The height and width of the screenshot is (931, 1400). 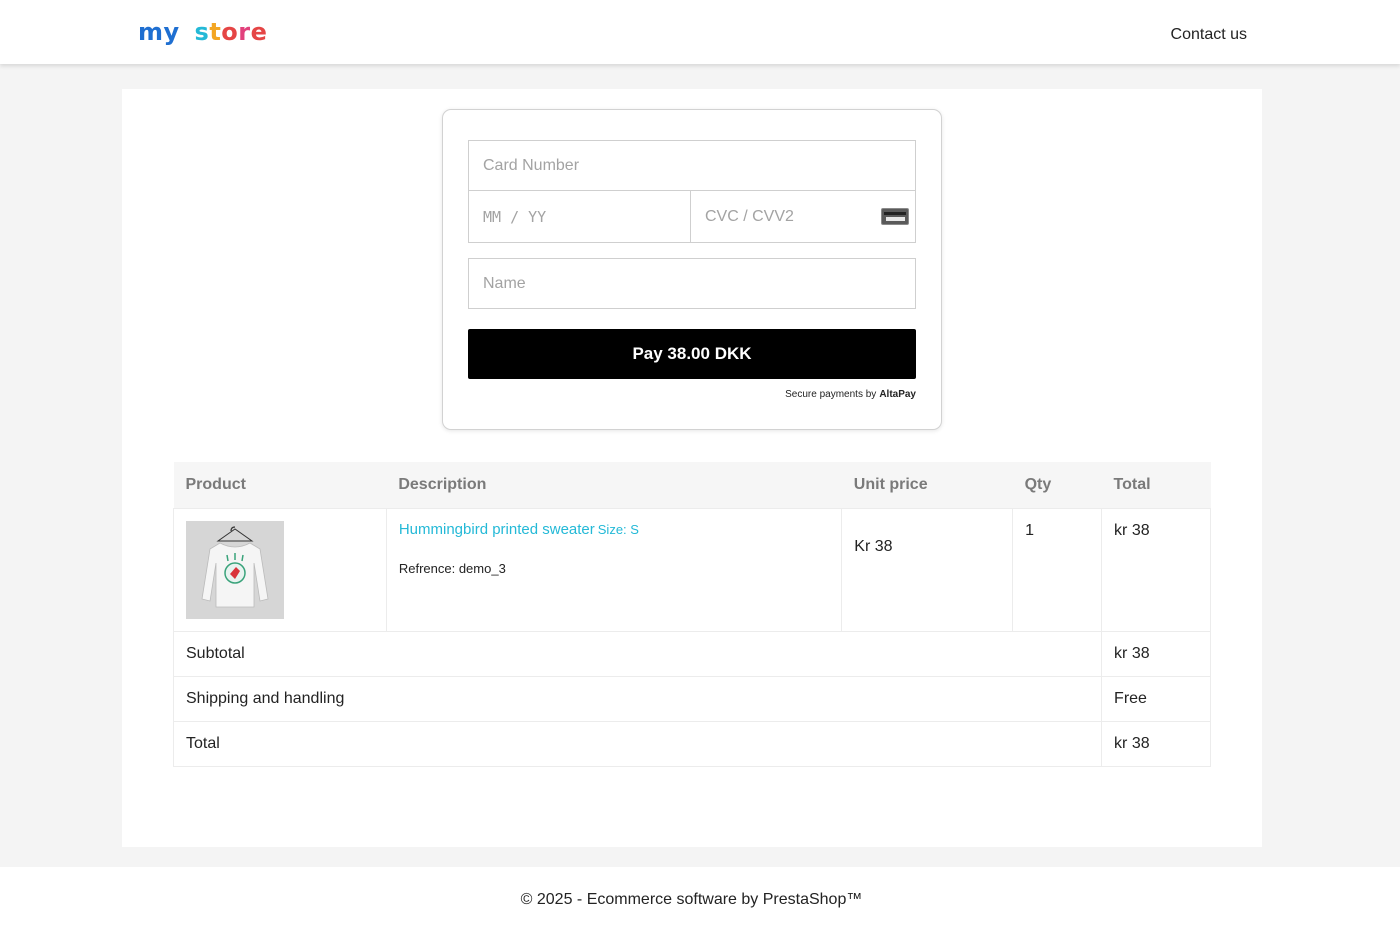 What do you see at coordinates (235, 566) in the screenshot?
I see `sweater-image` at bounding box center [235, 566].